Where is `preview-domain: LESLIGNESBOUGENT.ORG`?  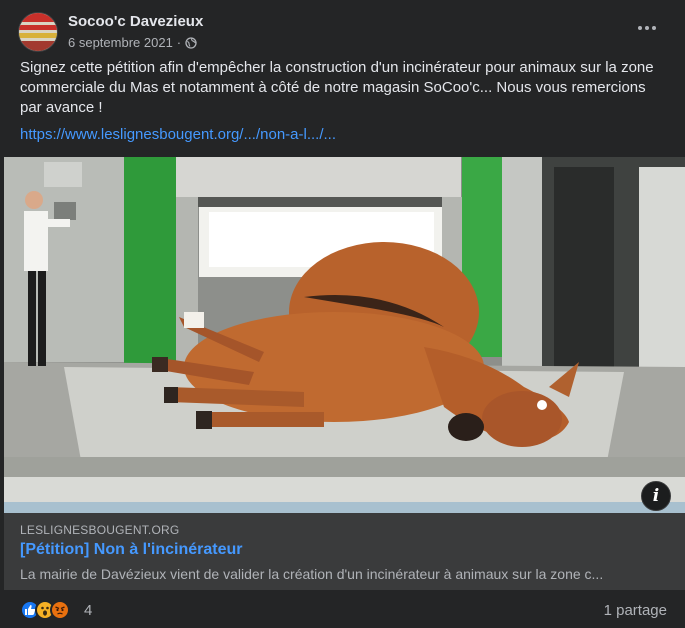 preview-domain: LESLIGNESBOUGENT.ORG is located at coordinates (100, 530).